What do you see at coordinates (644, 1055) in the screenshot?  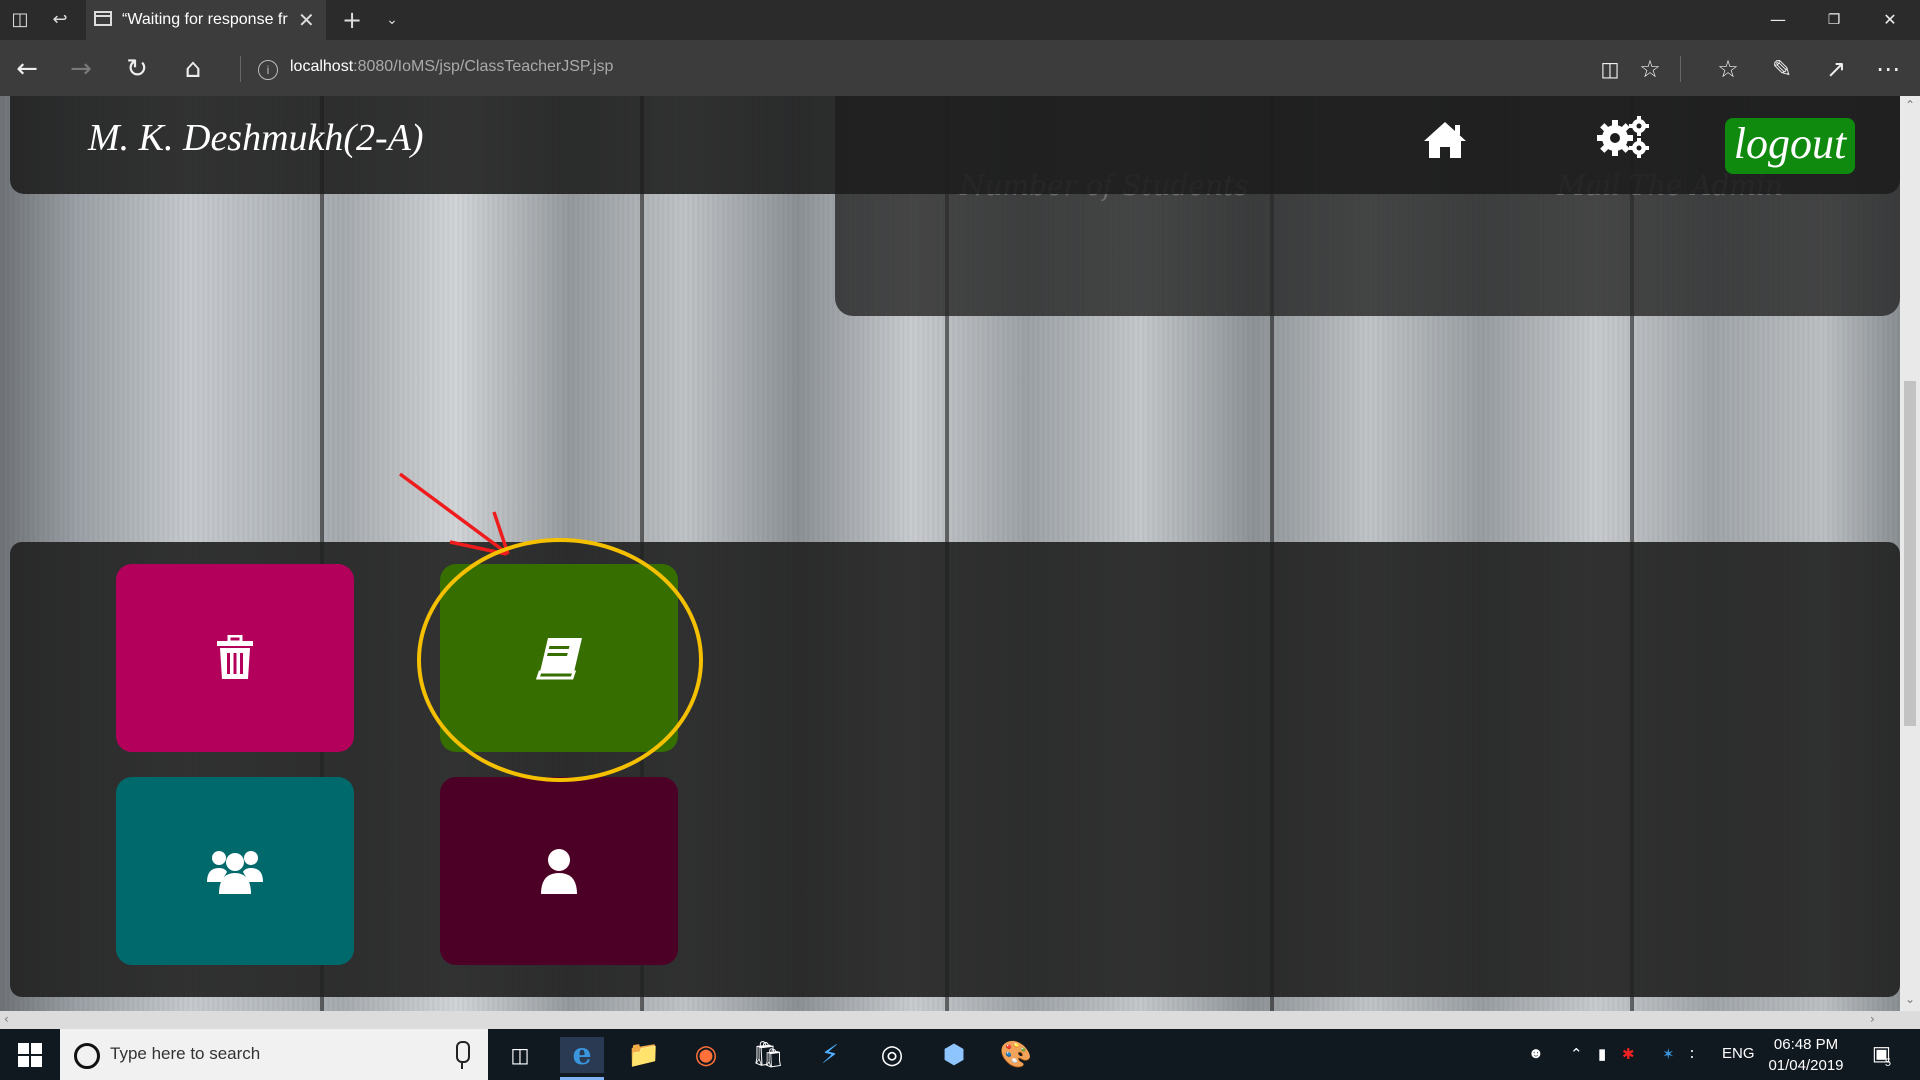 I see `file-explorer-icon: 📁` at bounding box center [644, 1055].